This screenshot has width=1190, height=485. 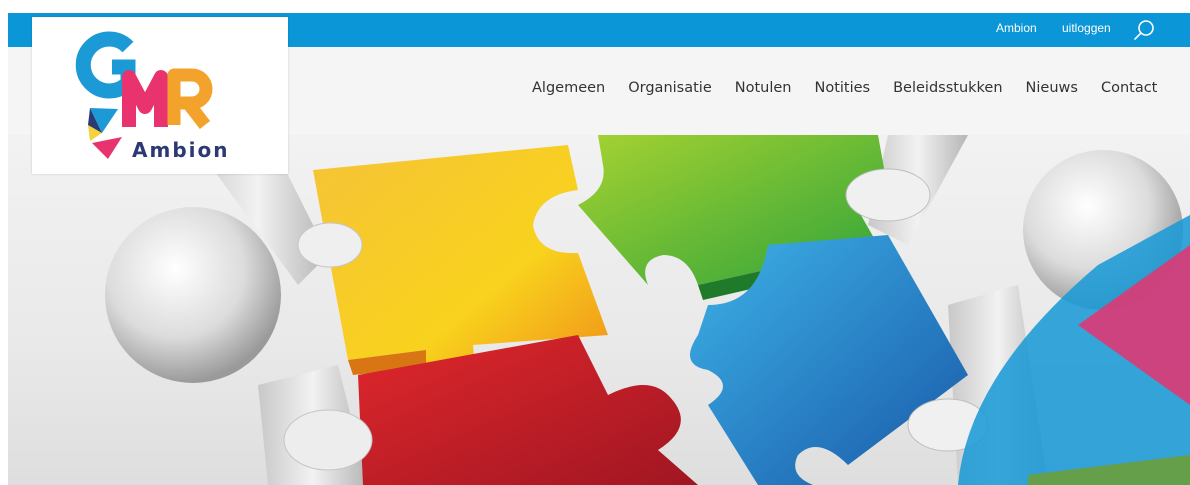 I want to click on gmr-ambion-logo: Ambion, so click(x=152, y=96).